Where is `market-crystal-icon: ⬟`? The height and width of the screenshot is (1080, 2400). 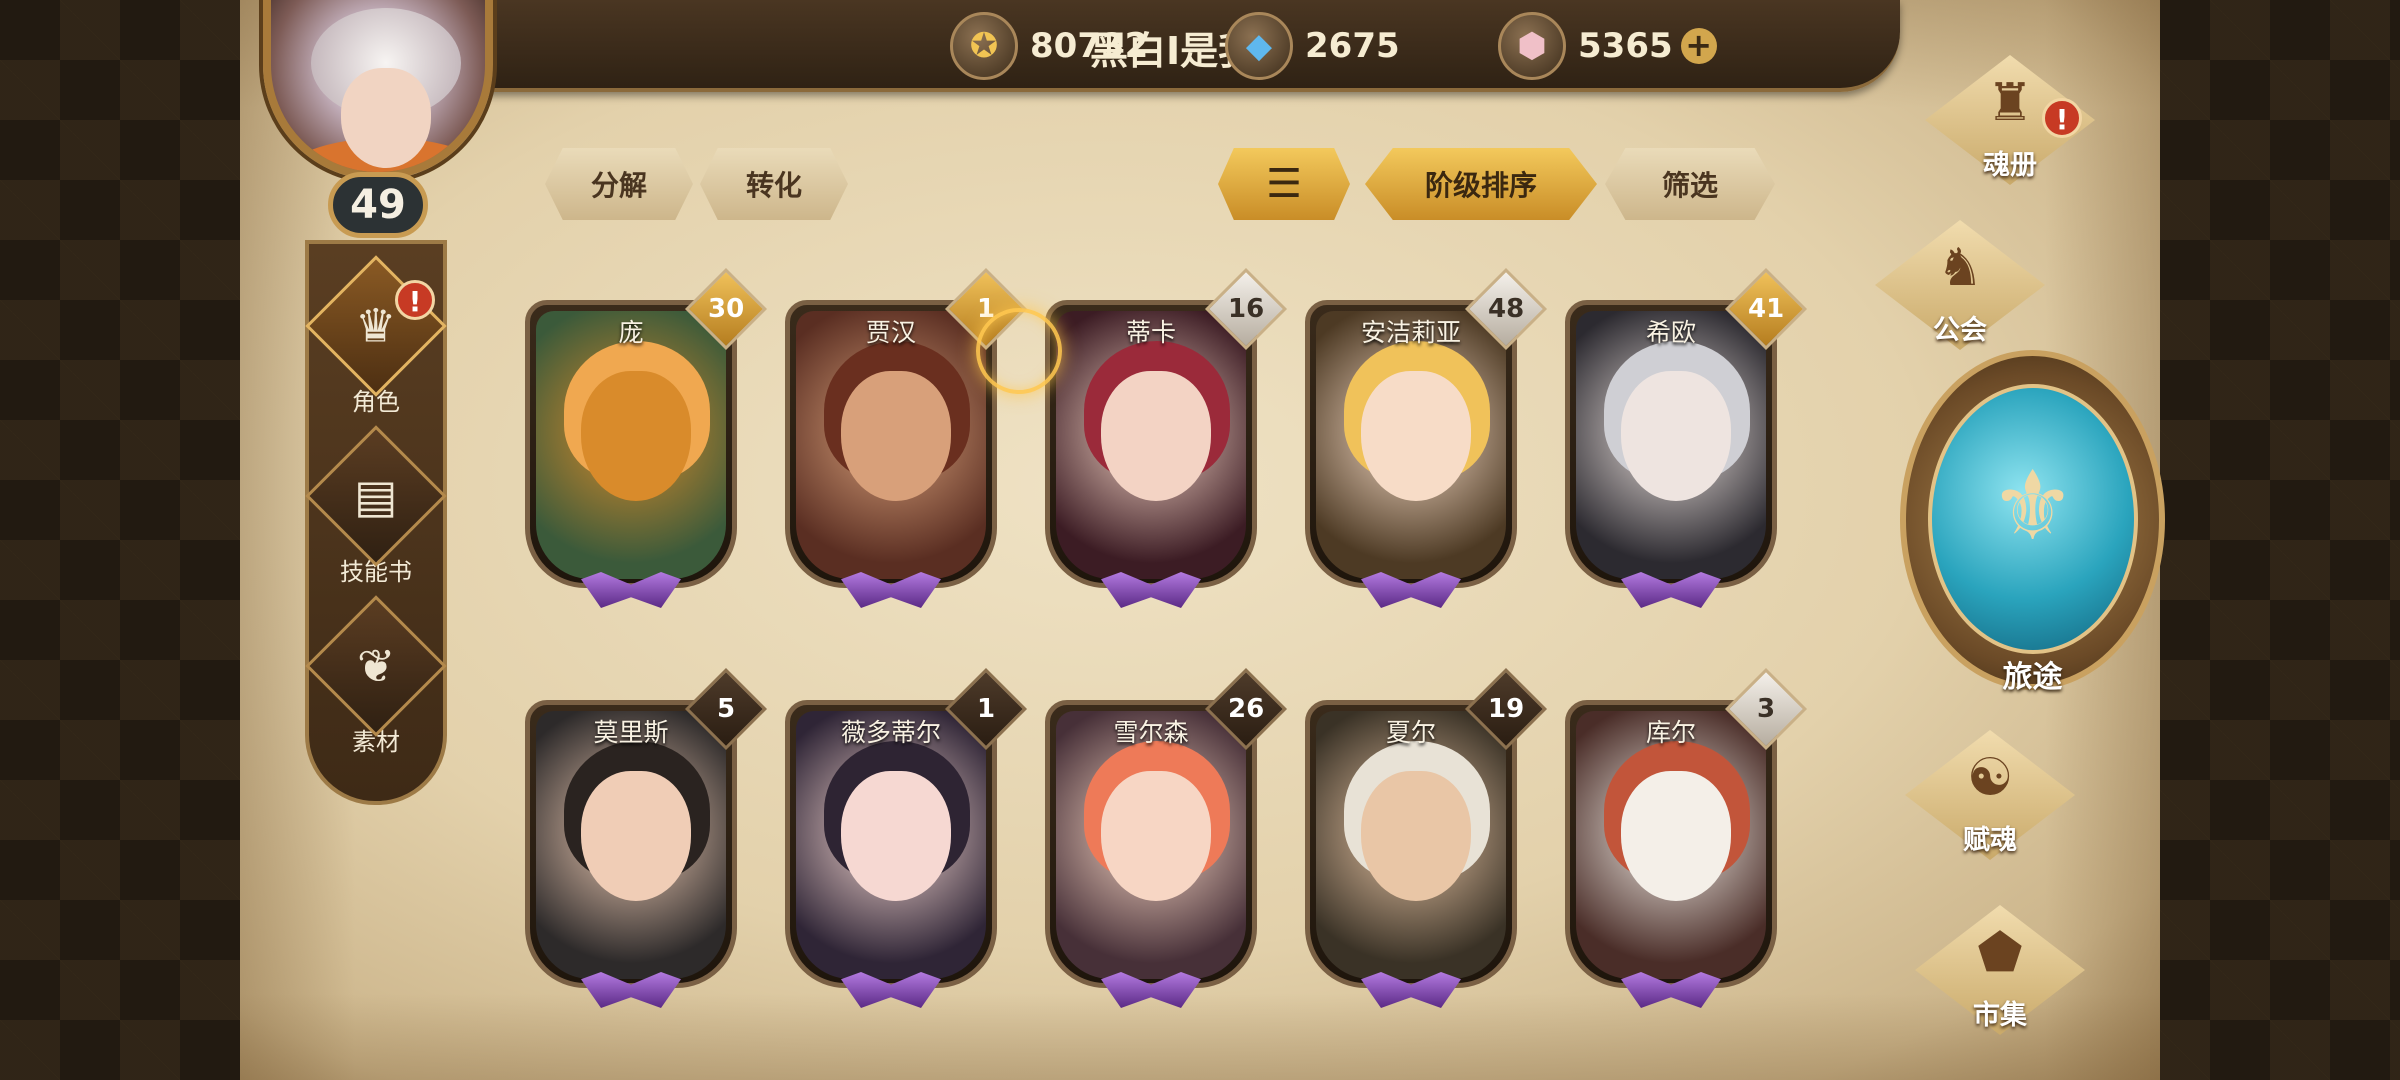
market-crystal-icon: ⬟ is located at coordinates (2000, 953).